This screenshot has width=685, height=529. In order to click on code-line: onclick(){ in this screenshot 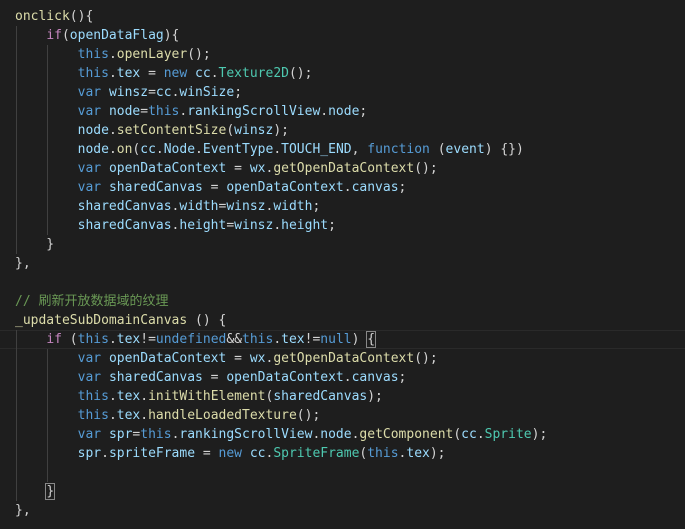, I will do `click(342, 16)`.